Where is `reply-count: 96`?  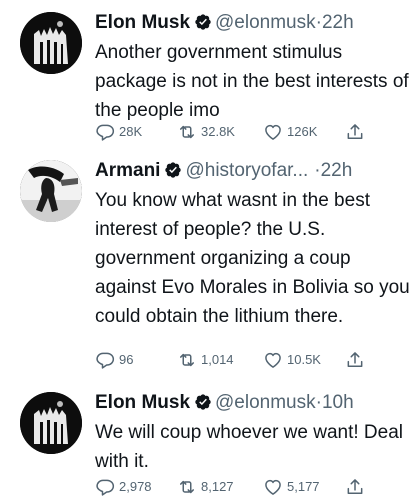
reply-count: 96 is located at coordinates (126, 359).